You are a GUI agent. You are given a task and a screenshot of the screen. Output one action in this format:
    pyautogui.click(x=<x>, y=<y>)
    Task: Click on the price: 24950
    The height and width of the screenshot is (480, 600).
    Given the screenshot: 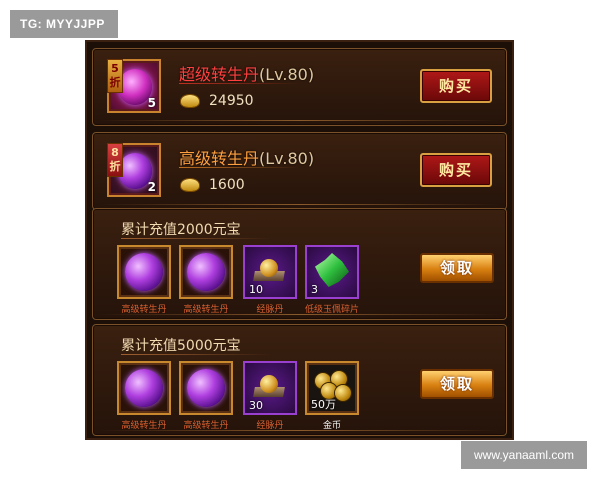 What is the action you would take?
    pyautogui.click(x=217, y=101)
    